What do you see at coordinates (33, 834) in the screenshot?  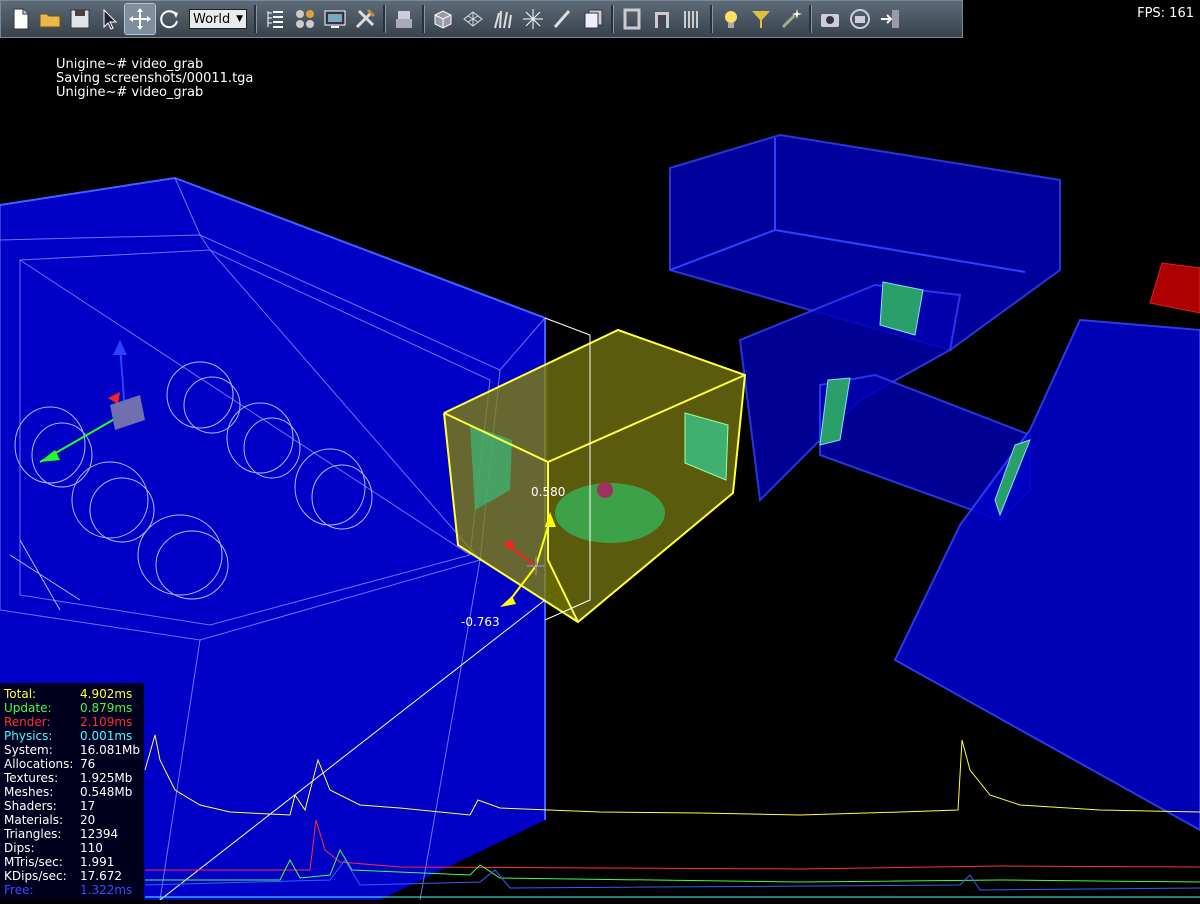 I see `stat-label: Triangles:` at bounding box center [33, 834].